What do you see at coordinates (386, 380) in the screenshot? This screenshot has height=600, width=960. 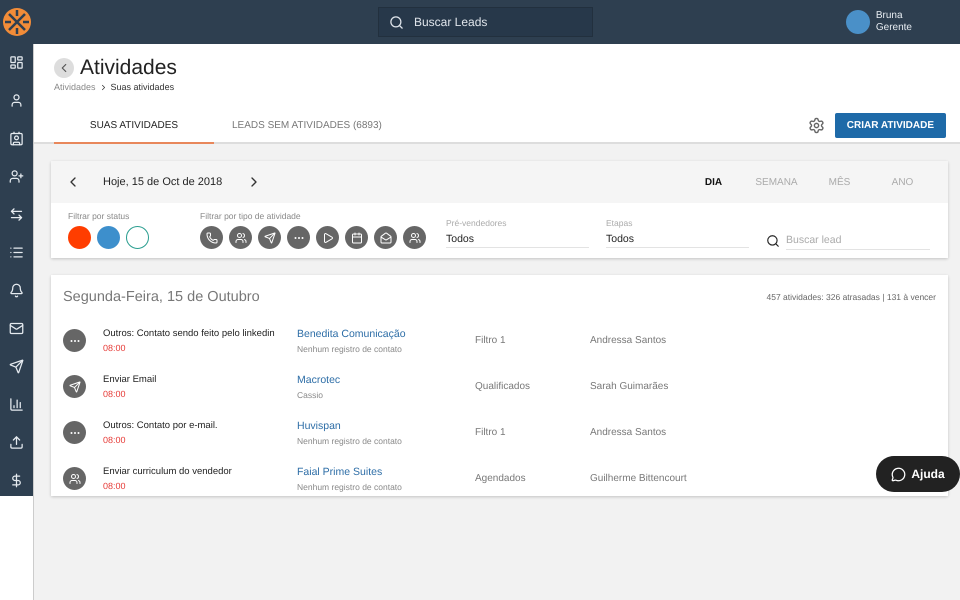 I see `company-link: Macrotec` at bounding box center [386, 380].